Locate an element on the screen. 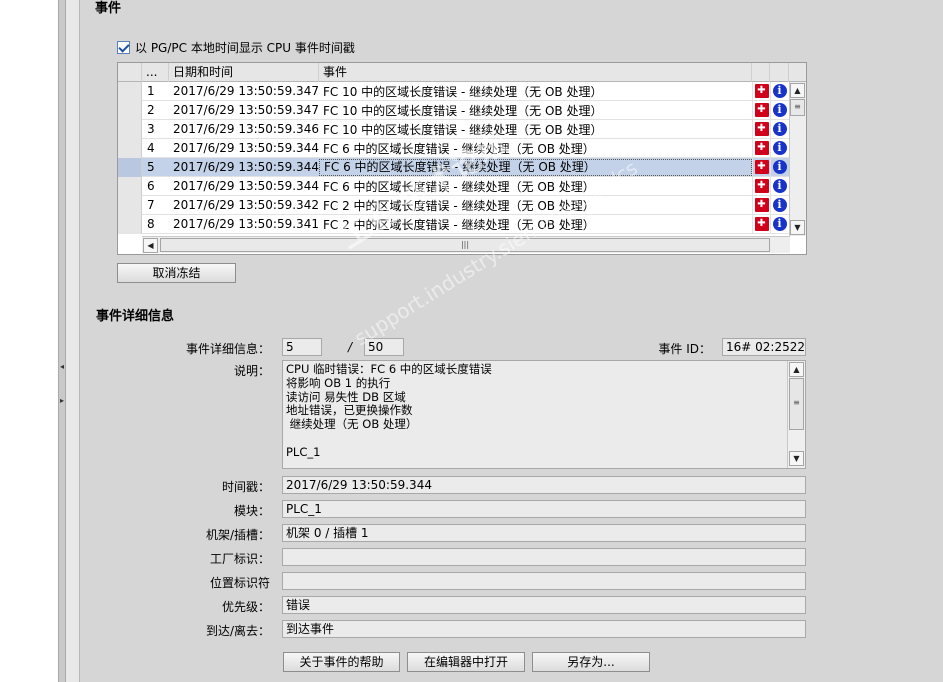 This screenshot has width=943, height=682. desc-scroll-down-icon: ▼ is located at coordinates (796, 458).